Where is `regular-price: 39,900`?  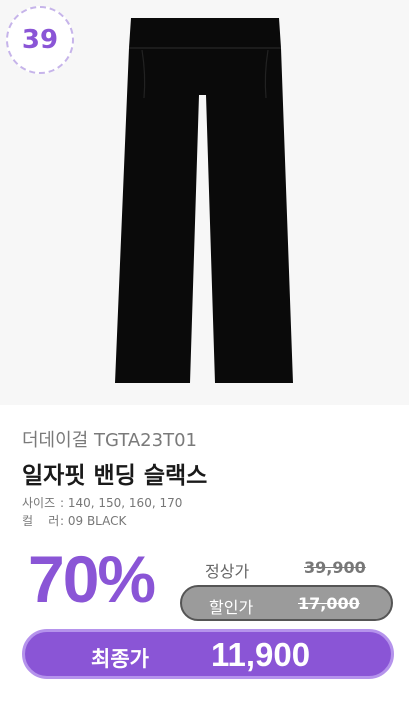 regular-price: 39,900 is located at coordinates (335, 567).